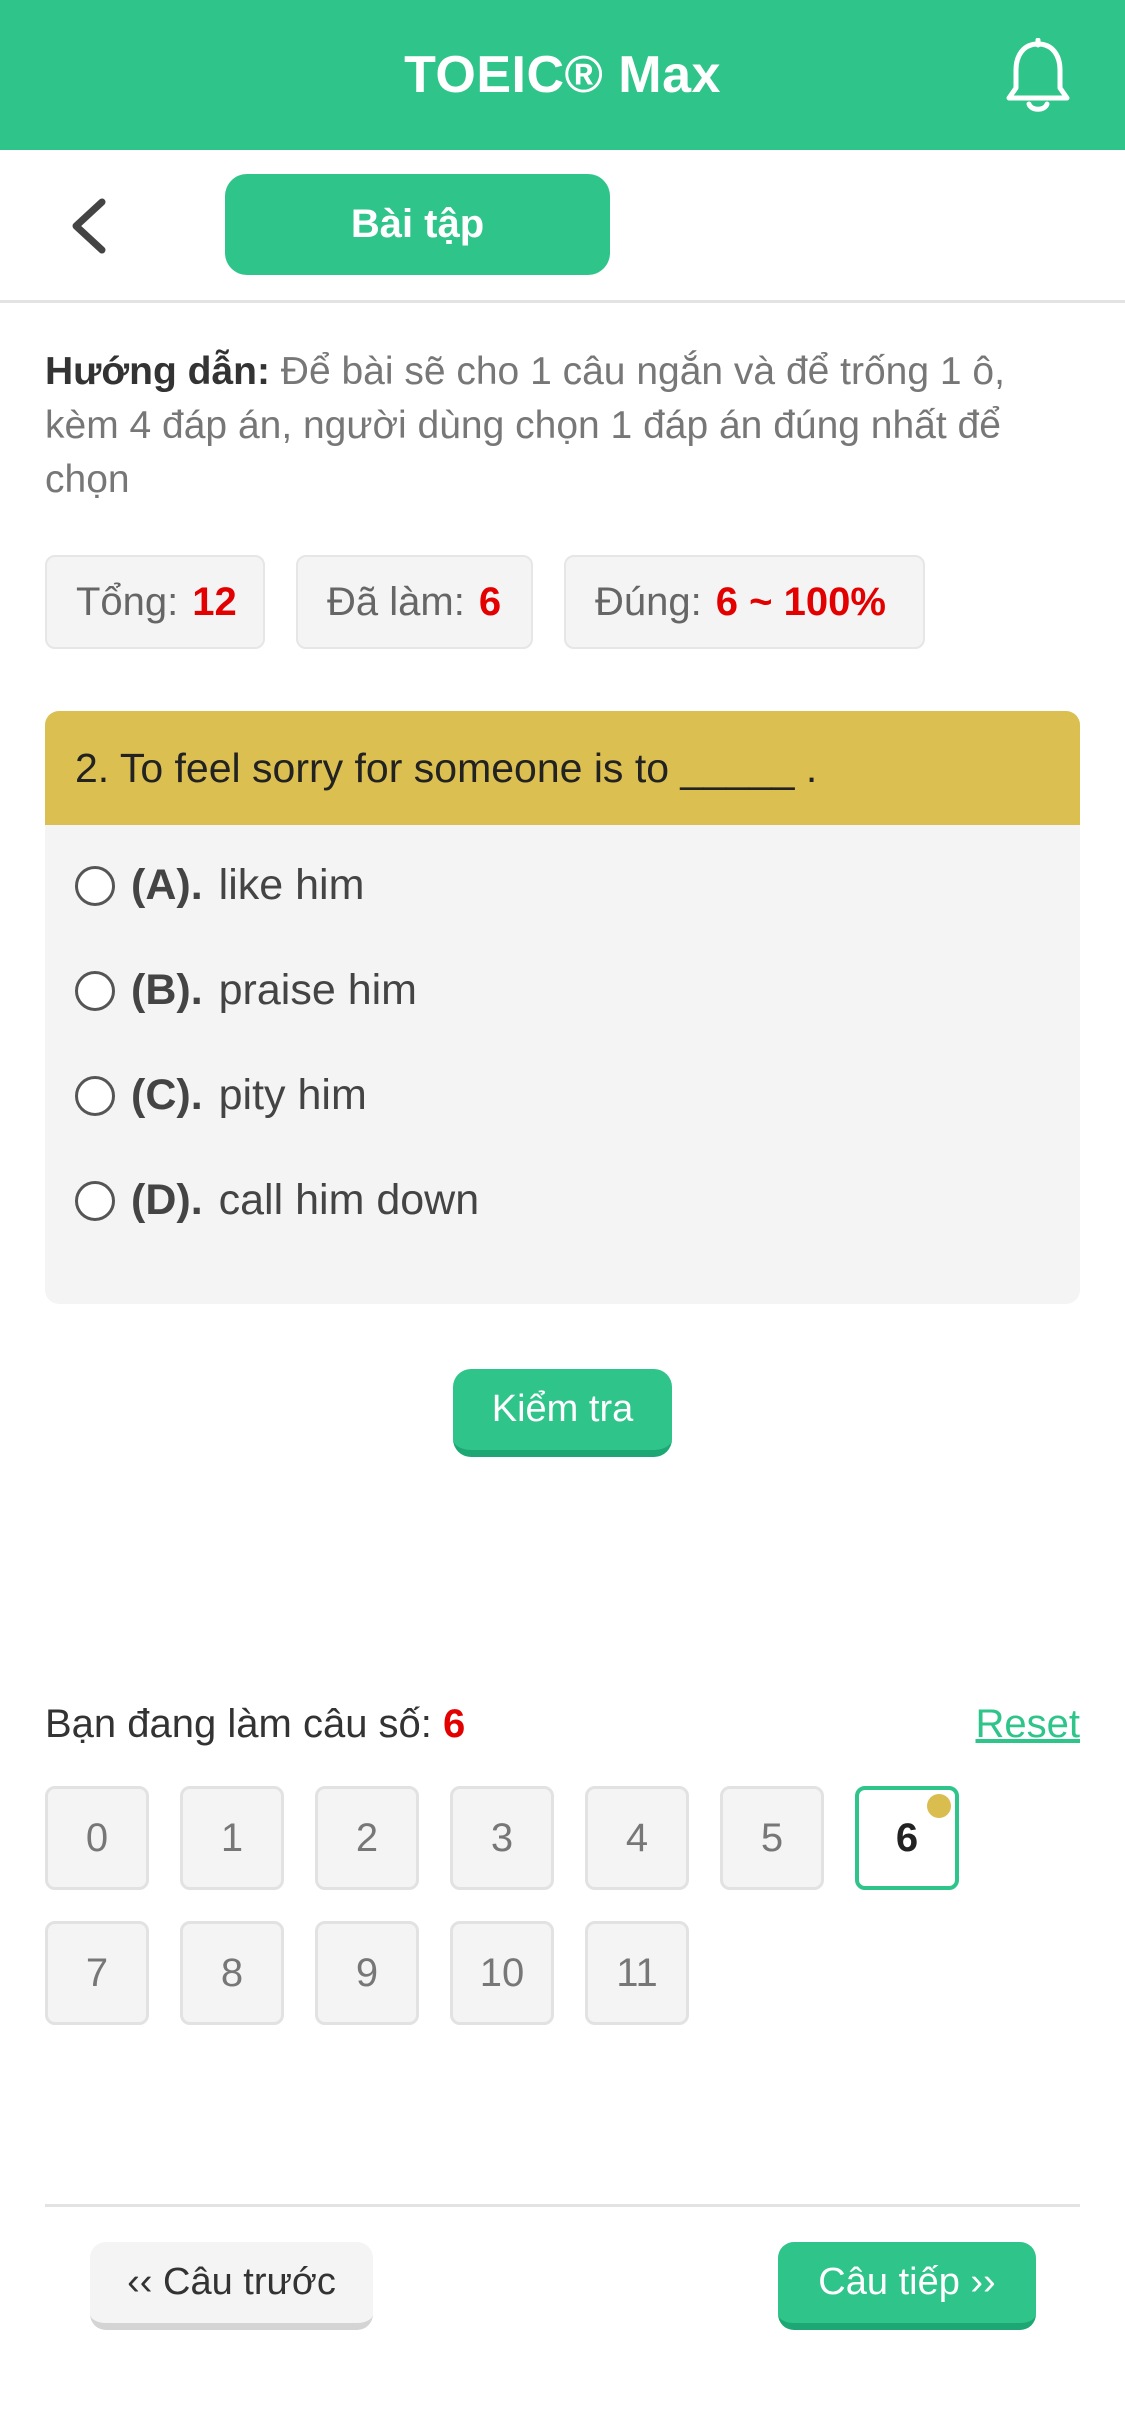 Image resolution: width=1125 pixels, height=2436 pixels. Describe the element at coordinates (637, 1838) in the screenshot. I see `question-number-button: 4` at that location.